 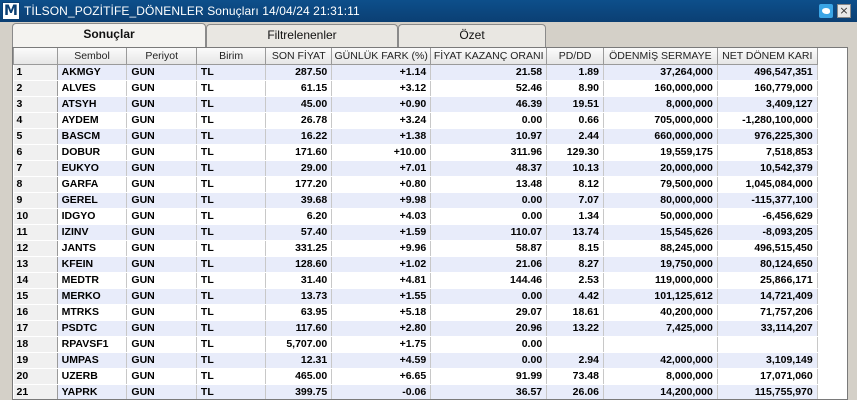 What do you see at coordinates (381, 296) in the screenshot?
I see `daily-change-cell: +1.55` at bounding box center [381, 296].